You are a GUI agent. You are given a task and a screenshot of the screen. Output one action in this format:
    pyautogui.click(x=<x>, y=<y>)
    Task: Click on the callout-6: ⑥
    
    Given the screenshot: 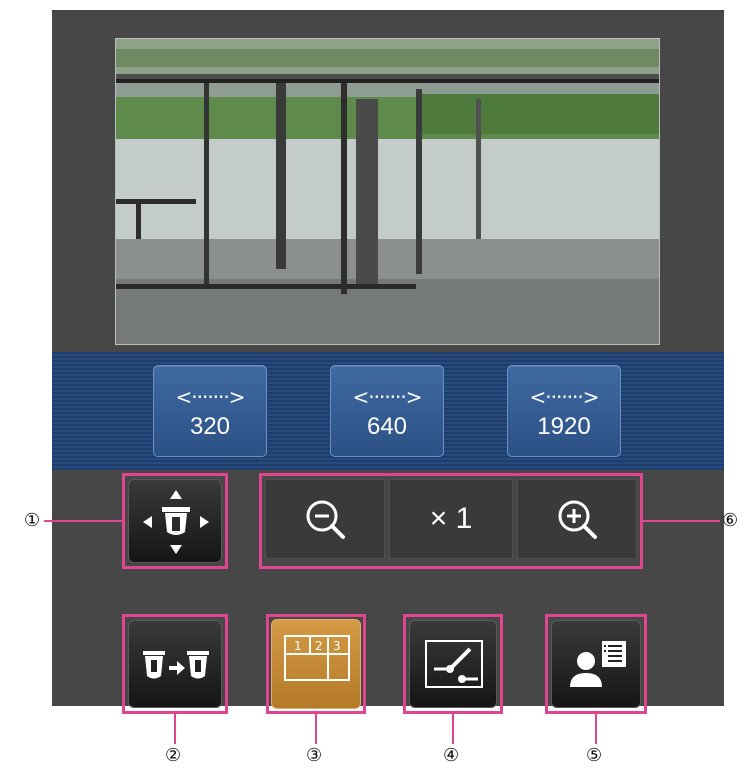 What is the action you would take?
    pyautogui.click(x=730, y=520)
    